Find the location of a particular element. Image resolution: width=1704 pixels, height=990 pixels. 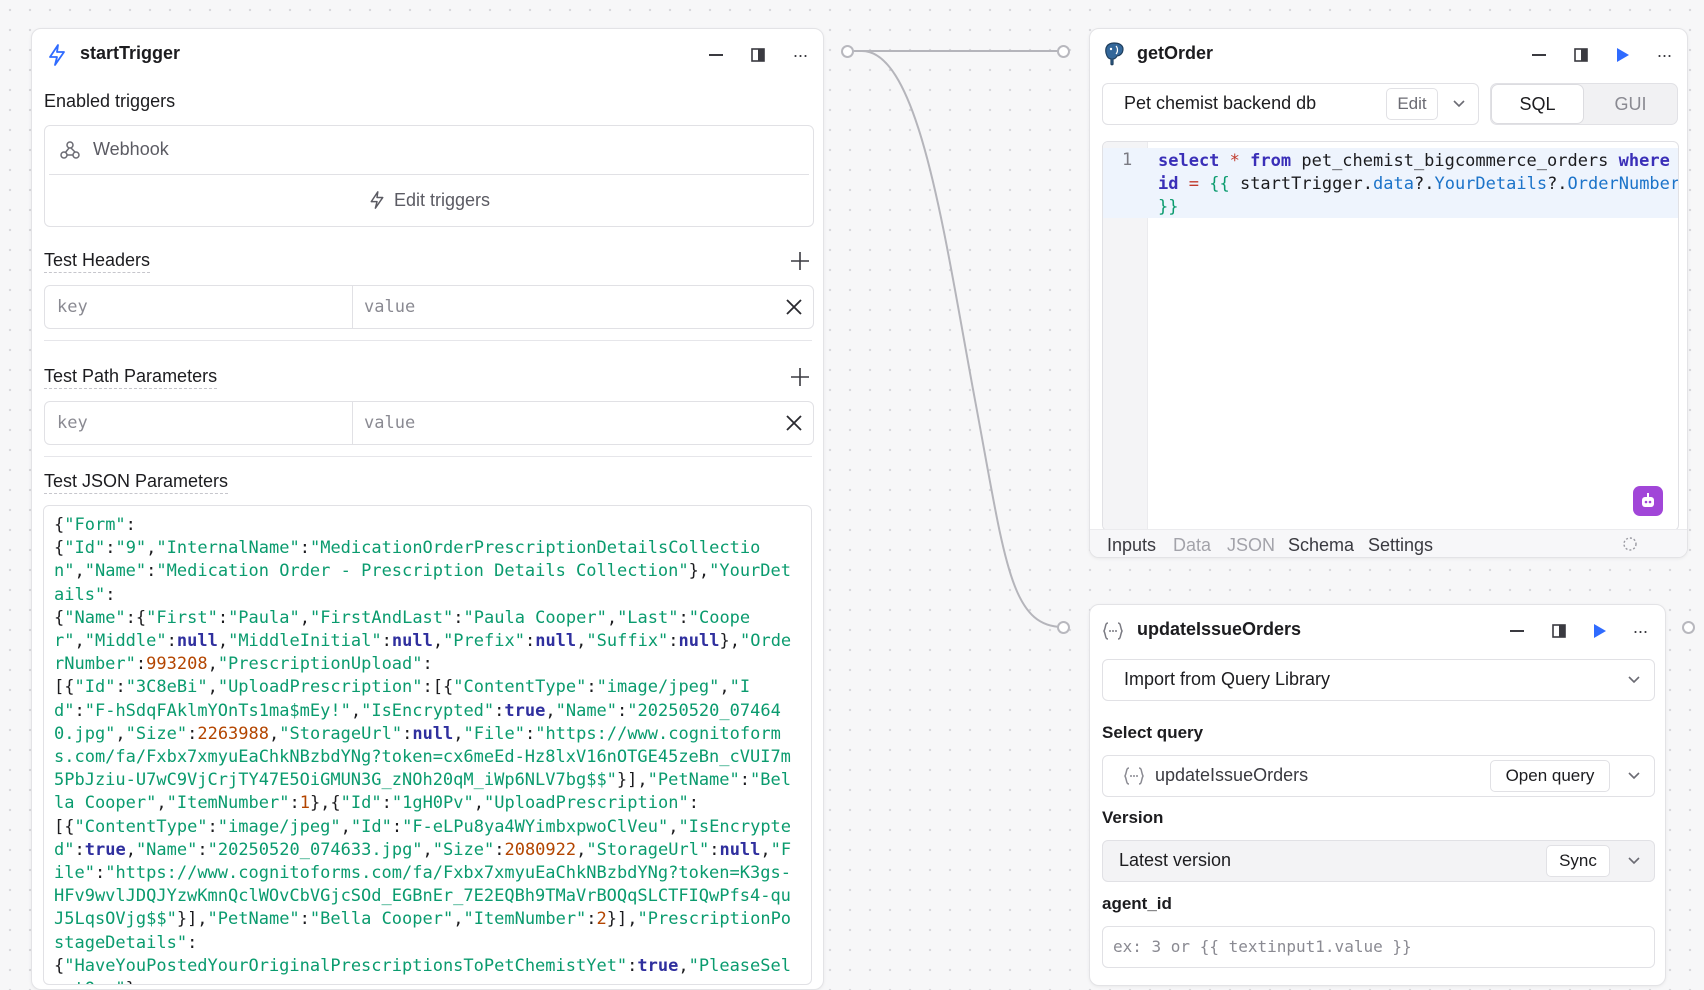

ai-assist-button is located at coordinates (1648, 501).